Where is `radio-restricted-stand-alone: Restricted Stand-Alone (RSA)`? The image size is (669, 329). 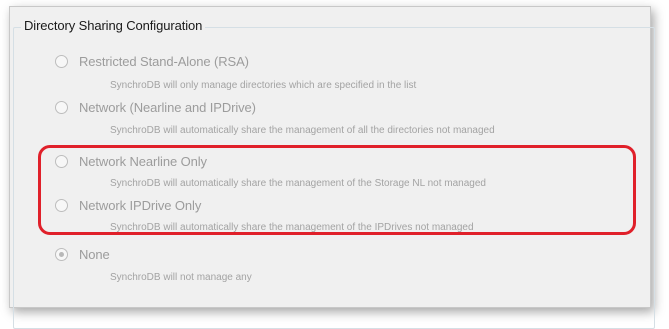
radio-restricted-stand-alone: Restricted Stand-Alone (RSA) is located at coordinates (152, 61).